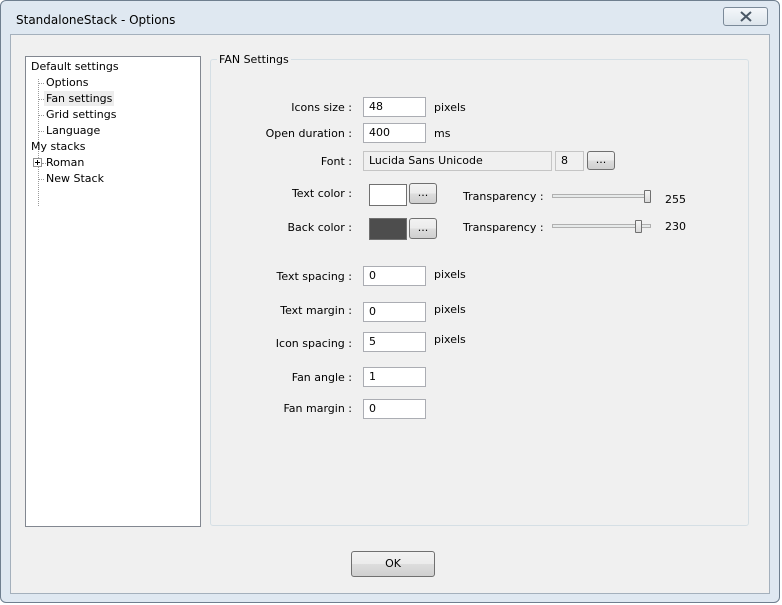 This screenshot has height=605, width=782. What do you see at coordinates (317, 408) in the screenshot?
I see `fan-margin-label: Fan margin :` at bounding box center [317, 408].